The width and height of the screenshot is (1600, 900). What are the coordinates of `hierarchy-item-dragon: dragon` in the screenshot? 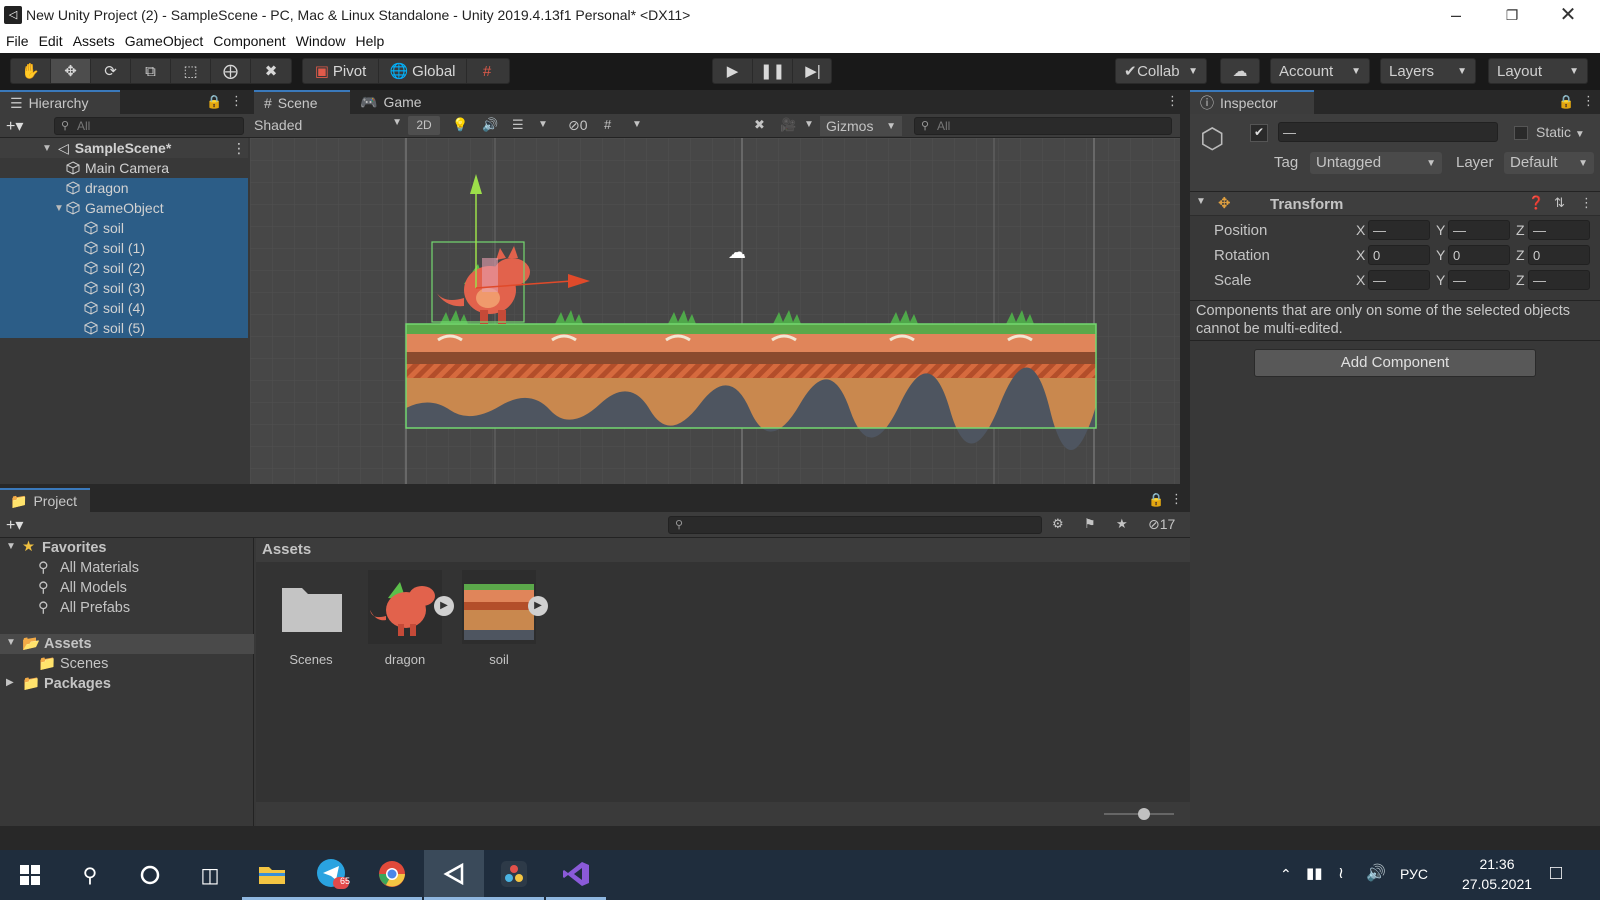 It's located at (124, 188).